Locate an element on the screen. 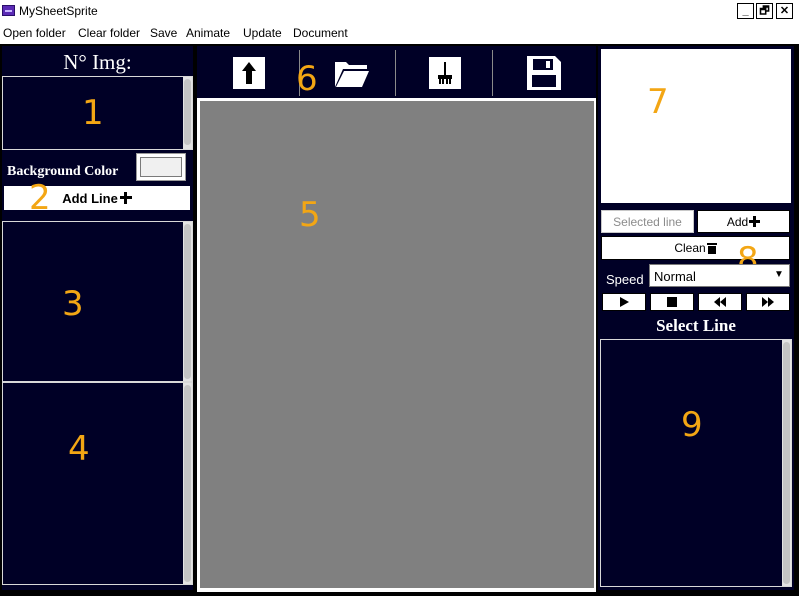  menu-save: Save is located at coordinates (163, 33).